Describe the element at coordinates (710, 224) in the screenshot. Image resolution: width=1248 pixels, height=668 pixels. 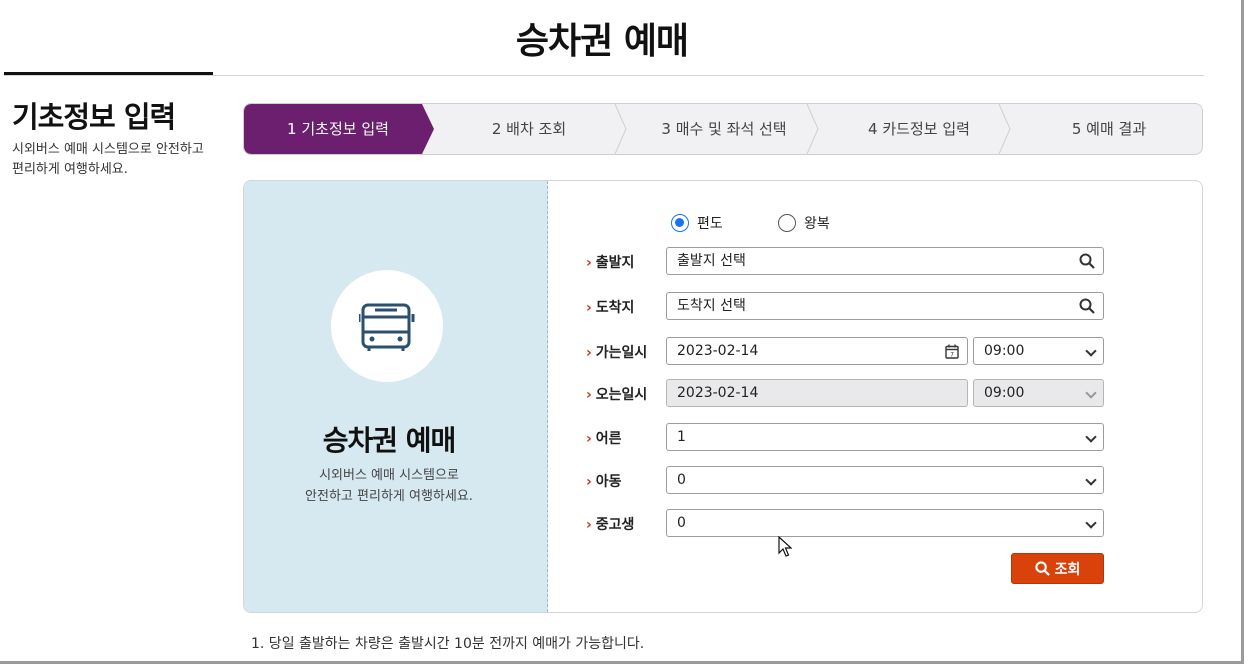
I see `radio-label: 편도` at that location.